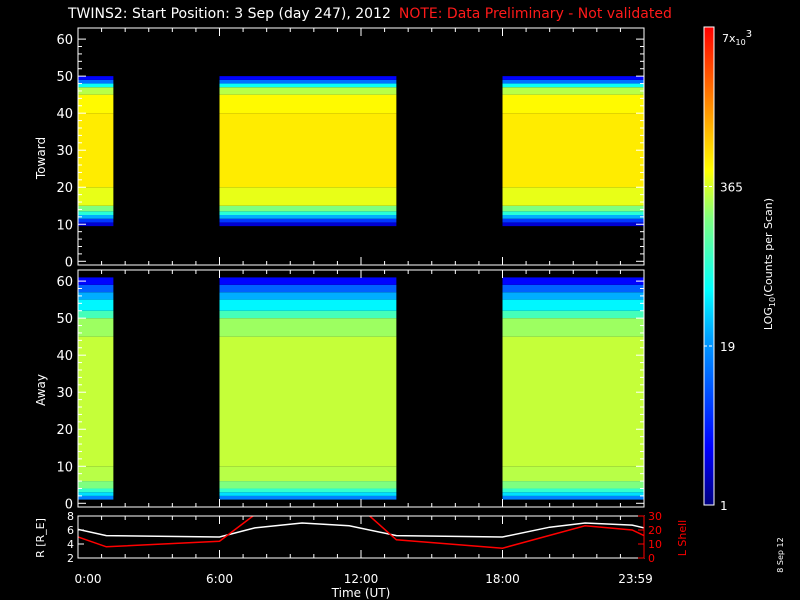 This screenshot has height=600, width=800. What do you see at coordinates (655, 516) in the screenshot?
I see `lshell-tick-label: 30` at bounding box center [655, 516].